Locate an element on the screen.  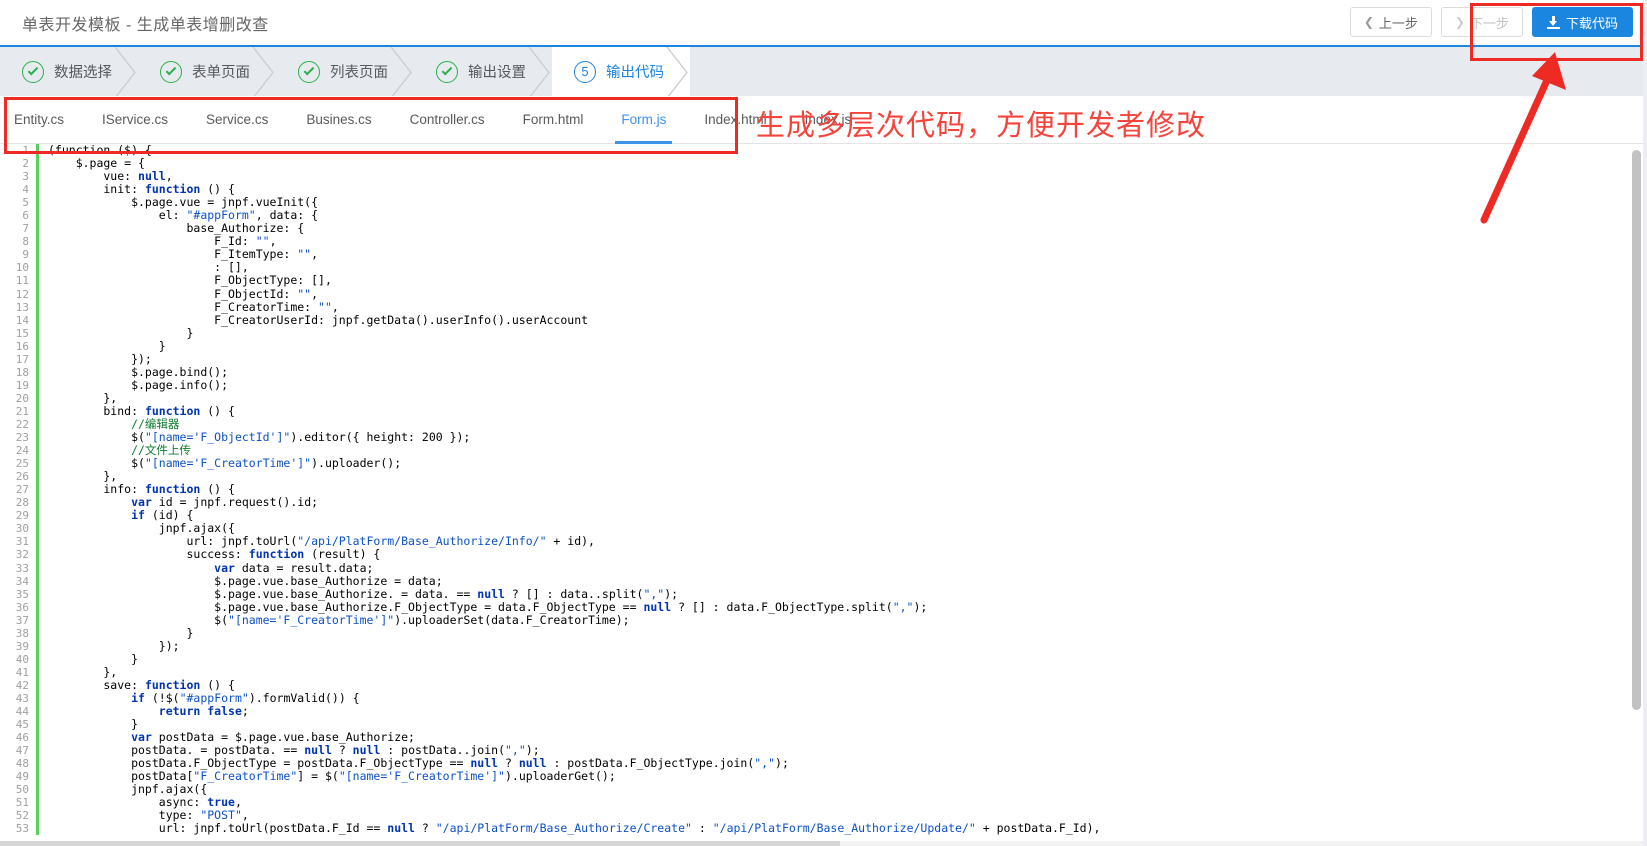
step-item-output-code: 5 输出代码 is located at coordinates (621, 71).